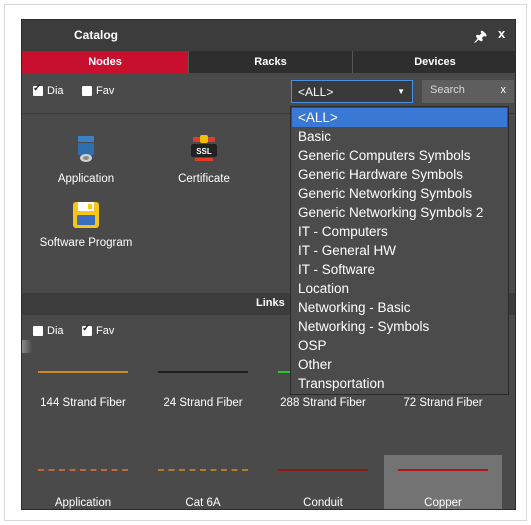 The image size is (531, 525). What do you see at coordinates (204, 179) in the screenshot?
I see `node-label: Certificate` at bounding box center [204, 179].